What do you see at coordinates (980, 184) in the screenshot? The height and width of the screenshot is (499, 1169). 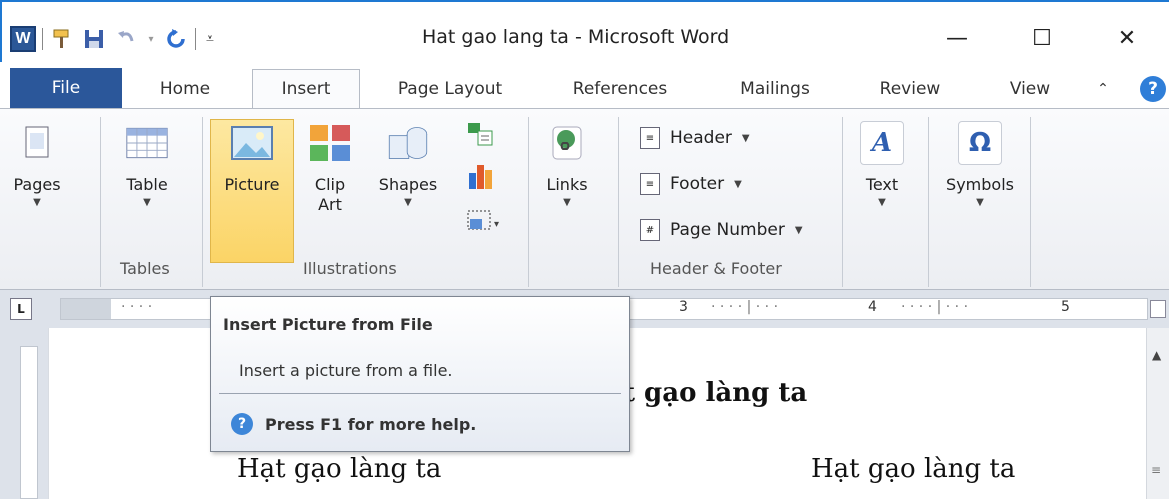 I see `symbols-label: Symbols` at bounding box center [980, 184].